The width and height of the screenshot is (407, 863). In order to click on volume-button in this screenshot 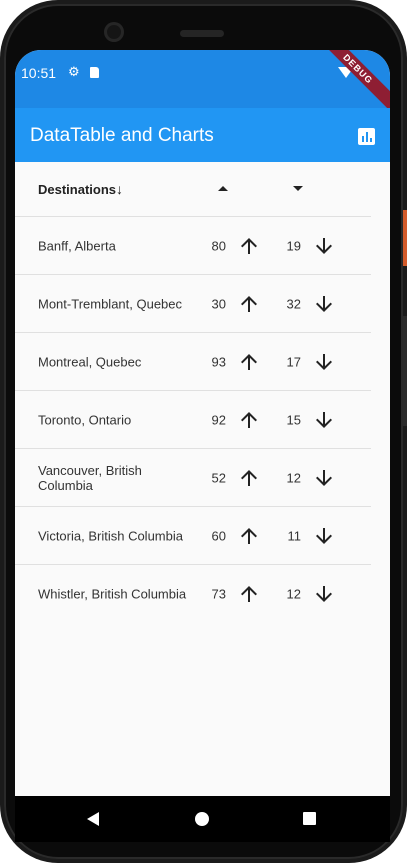, I will do `click(405, 371)`.